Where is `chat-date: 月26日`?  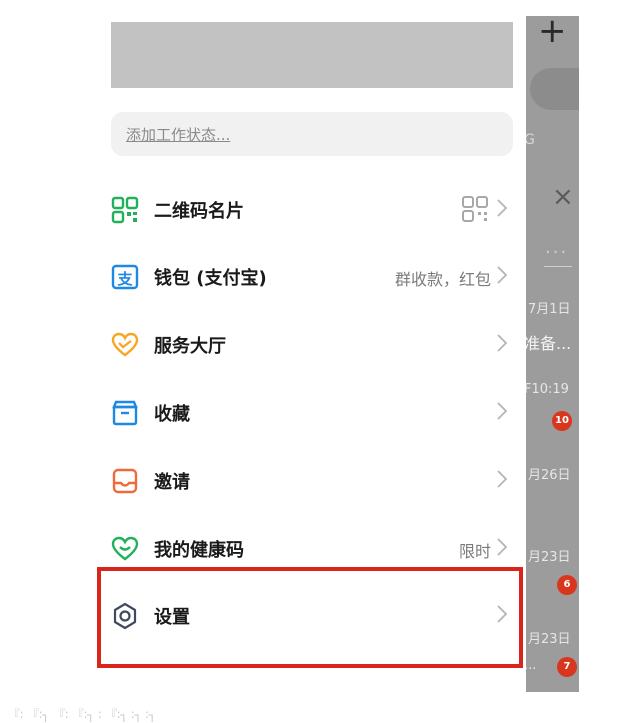
chat-date: 月26日 is located at coordinates (549, 475).